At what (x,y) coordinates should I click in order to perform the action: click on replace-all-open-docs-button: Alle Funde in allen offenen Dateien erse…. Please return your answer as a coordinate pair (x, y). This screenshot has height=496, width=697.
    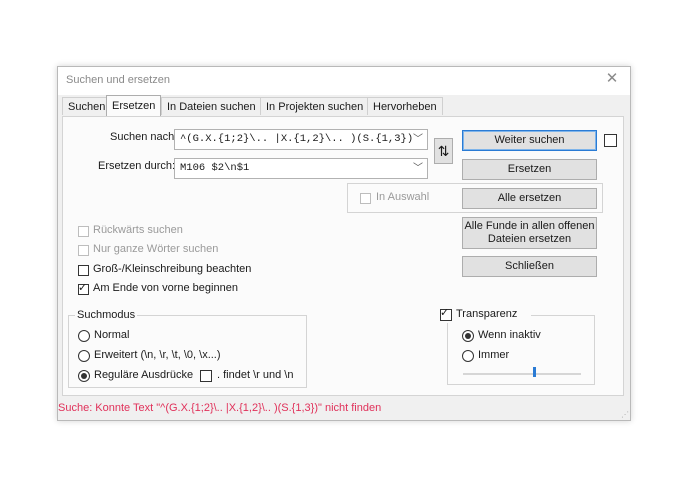
    Looking at the image, I should click on (529, 233).